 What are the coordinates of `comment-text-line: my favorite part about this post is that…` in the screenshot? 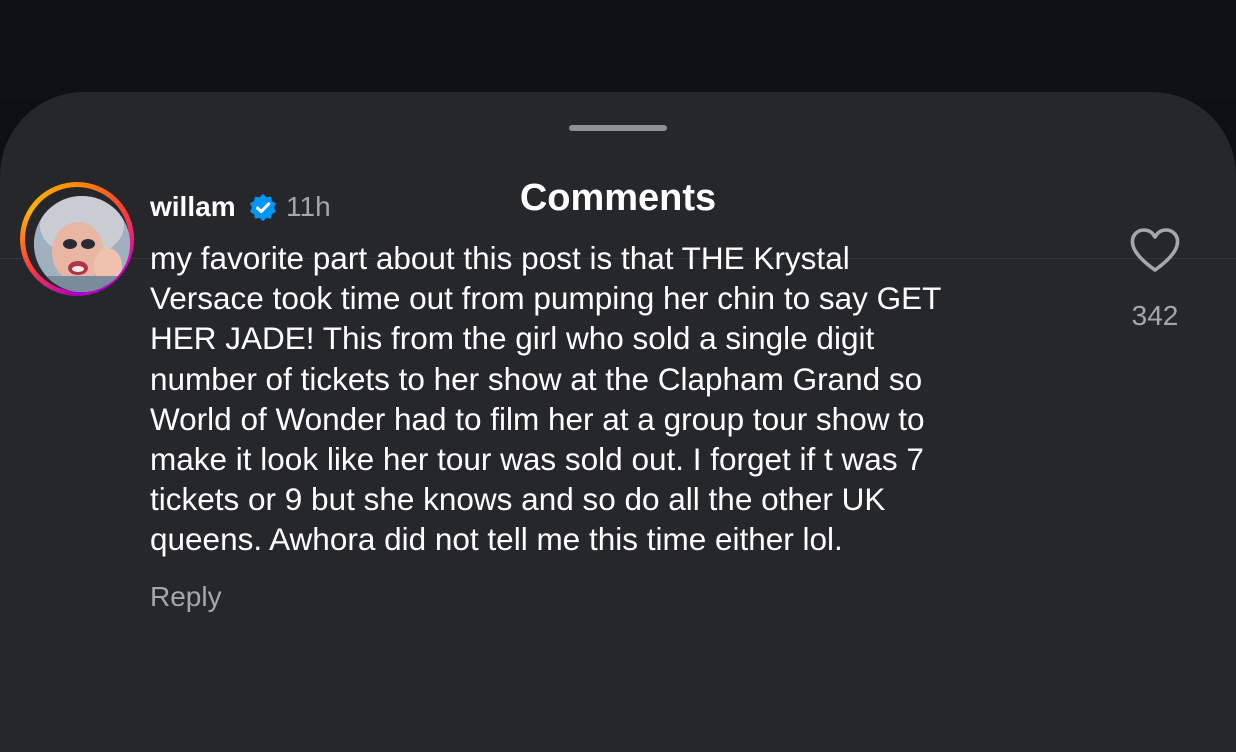 It's located at (500, 258).